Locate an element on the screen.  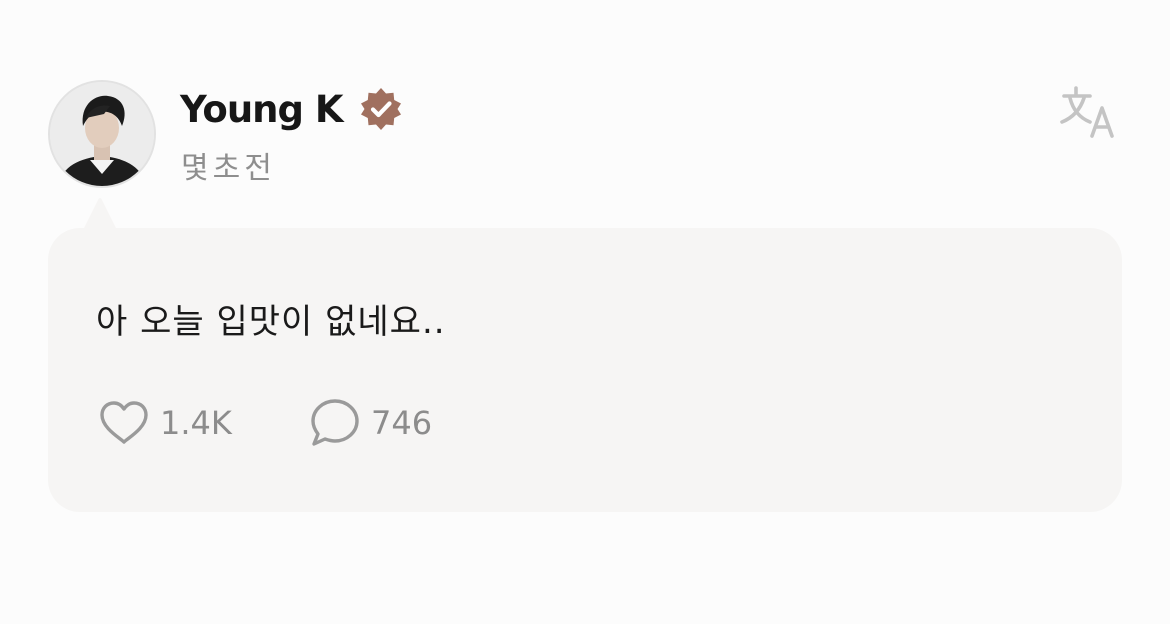
like-button: 1.4K is located at coordinates (165, 423).